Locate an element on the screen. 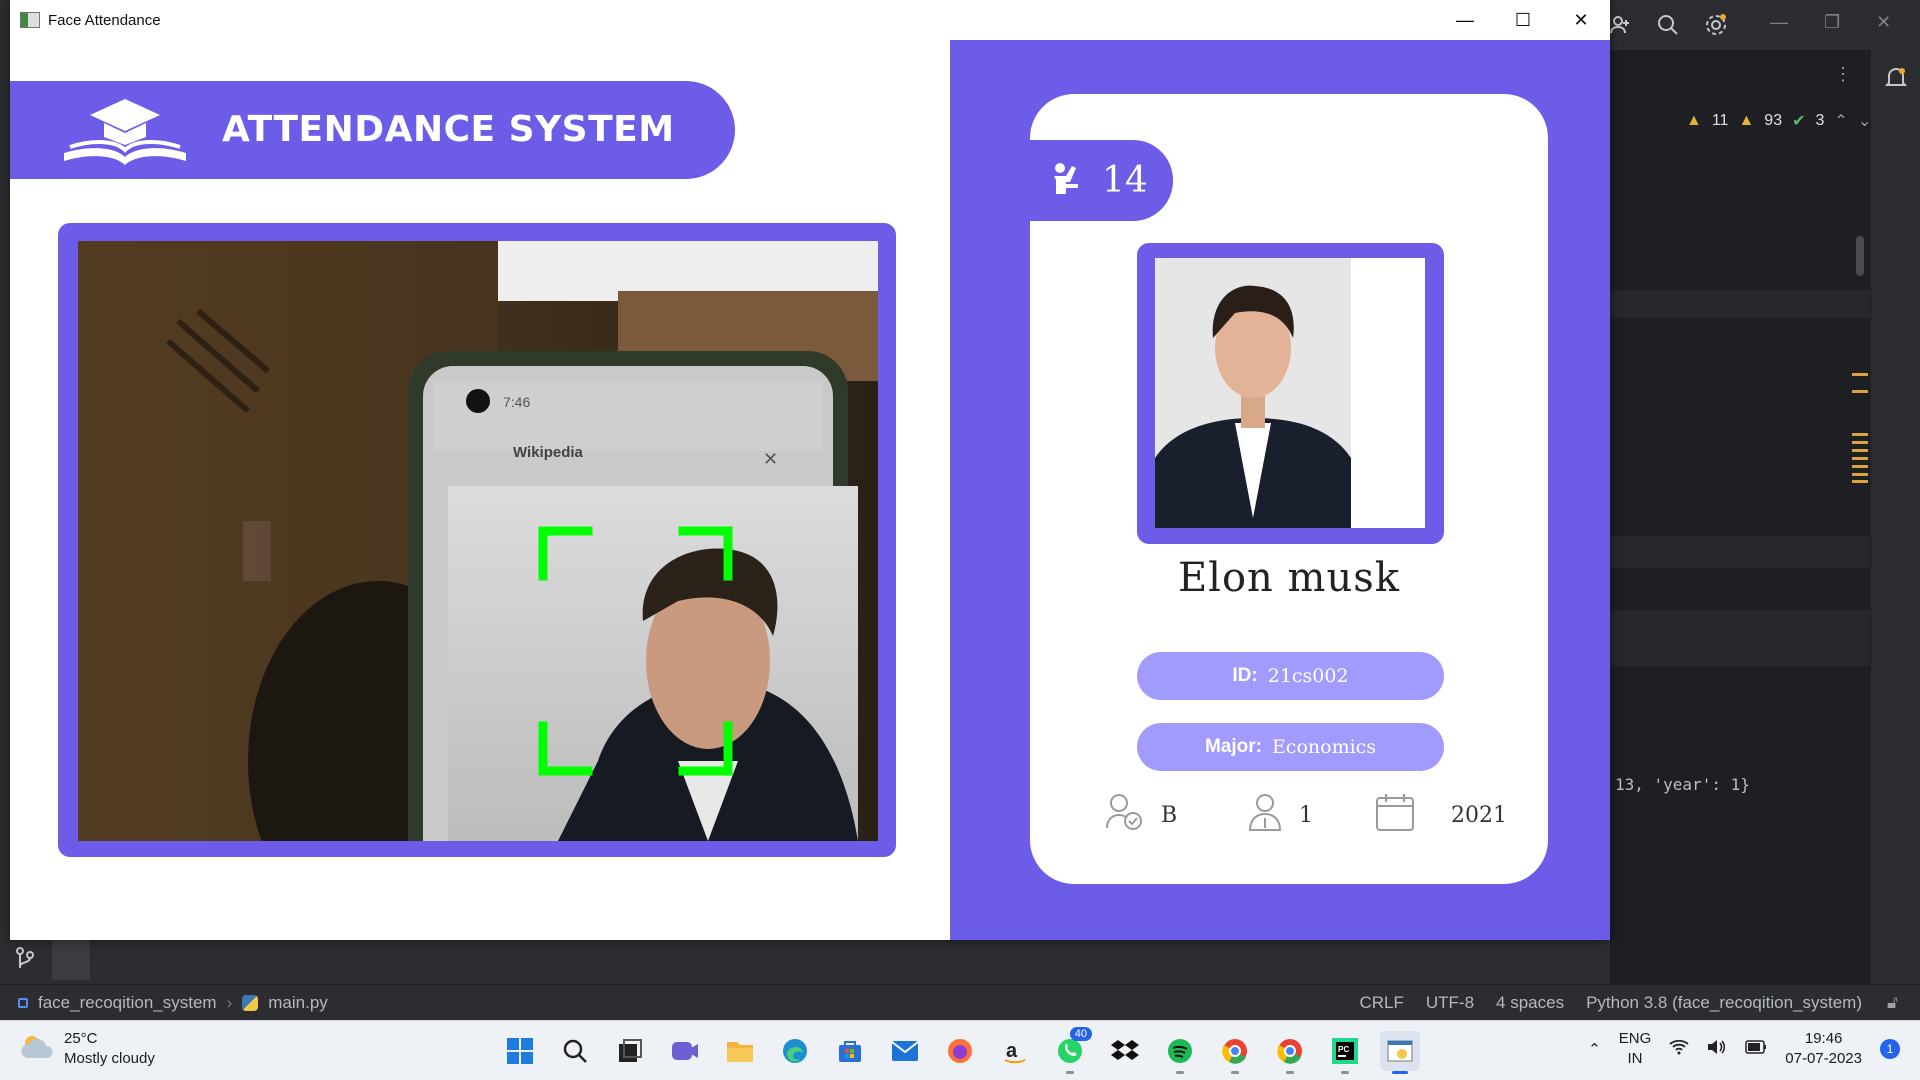 Image resolution: width=1920 pixels, height=1080 pixels. pycharm-icon: PC is located at coordinates (1345, 1052).